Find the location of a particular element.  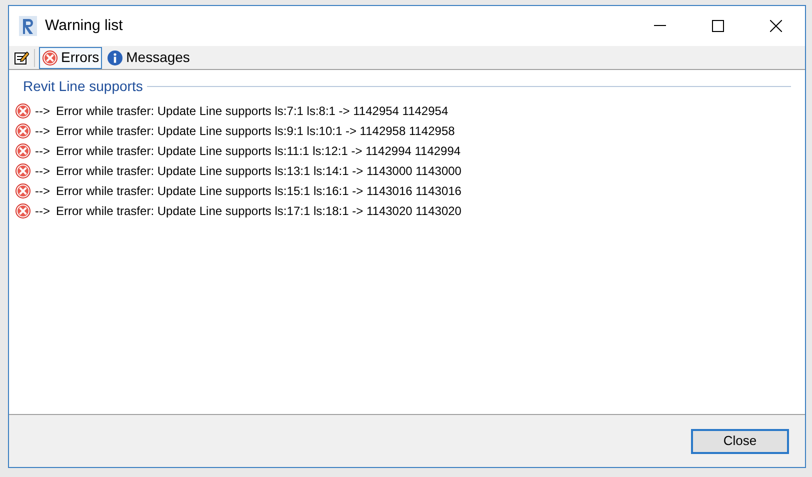

info-icon is located at coordinates (115, 58).